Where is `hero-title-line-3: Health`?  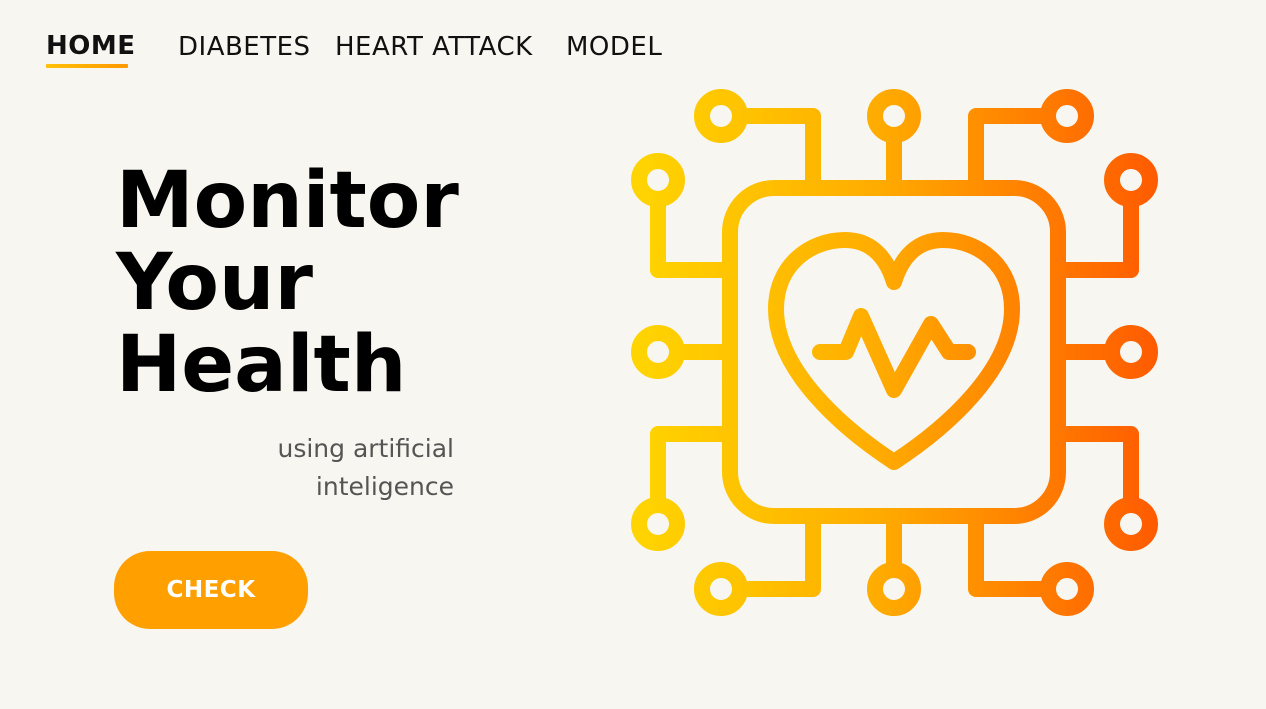
hero-title-line-3: Health is located at coordinates (261, 365).